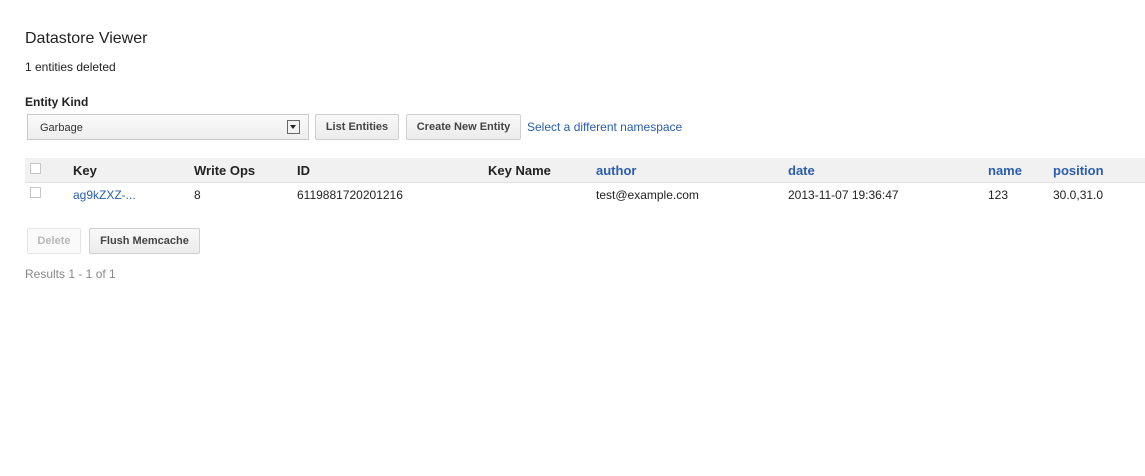  Describe the element at coordinates (1078, 170) in the screenshot. I see `column-header-position: position` at that location.